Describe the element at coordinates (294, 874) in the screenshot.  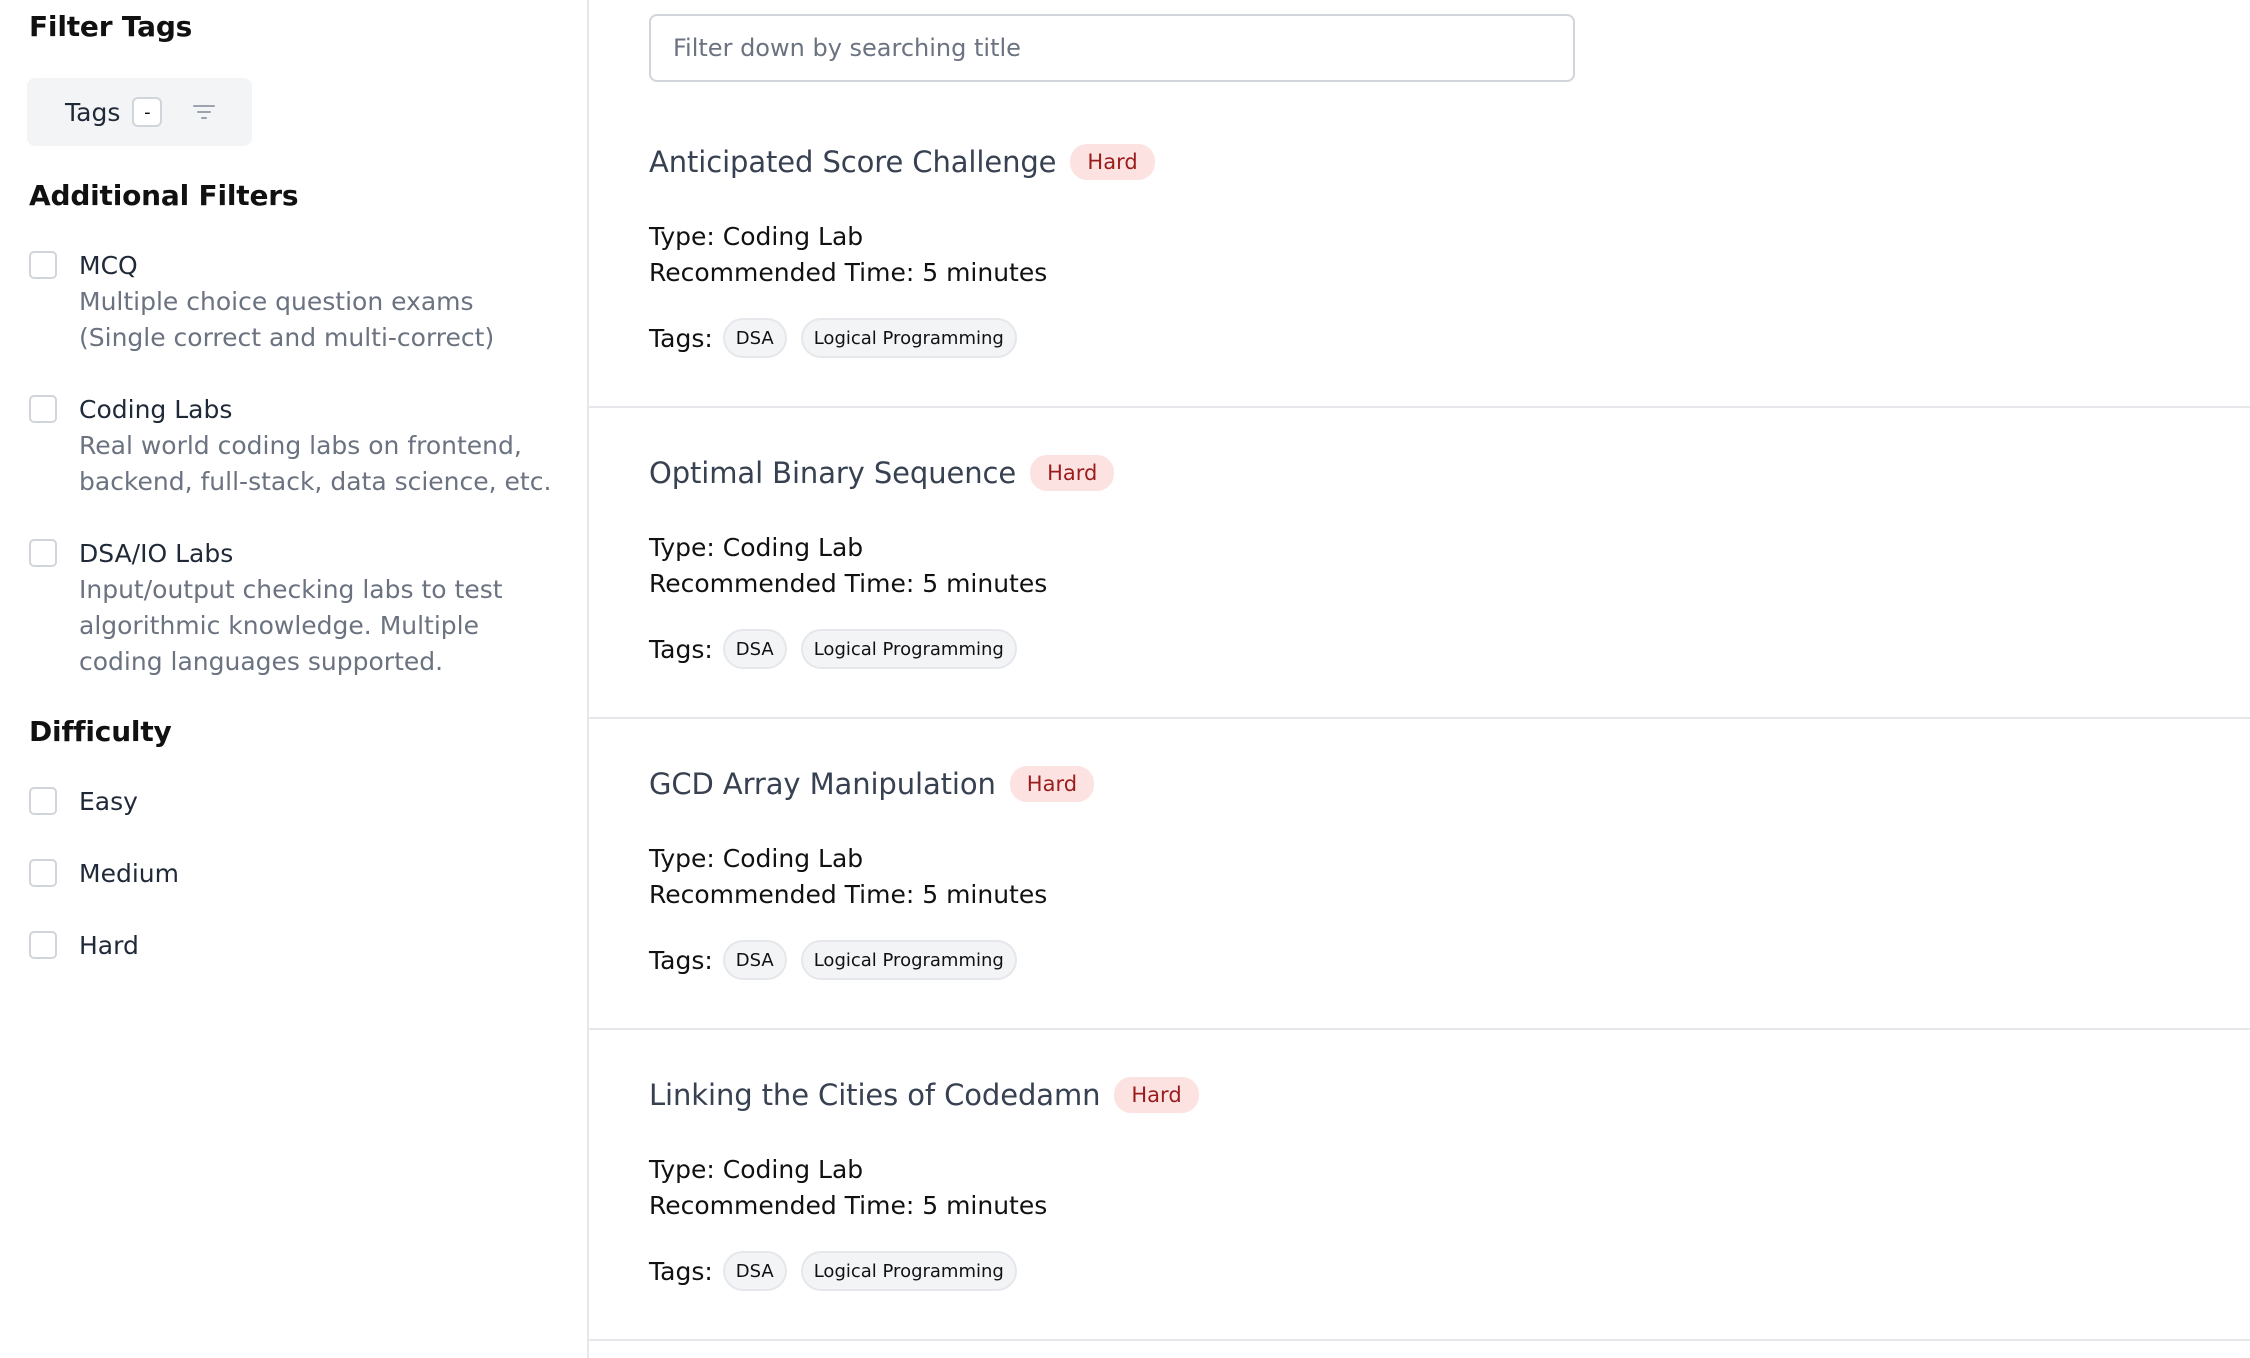
I see `difficulty-option-medium: Medium` at that location.